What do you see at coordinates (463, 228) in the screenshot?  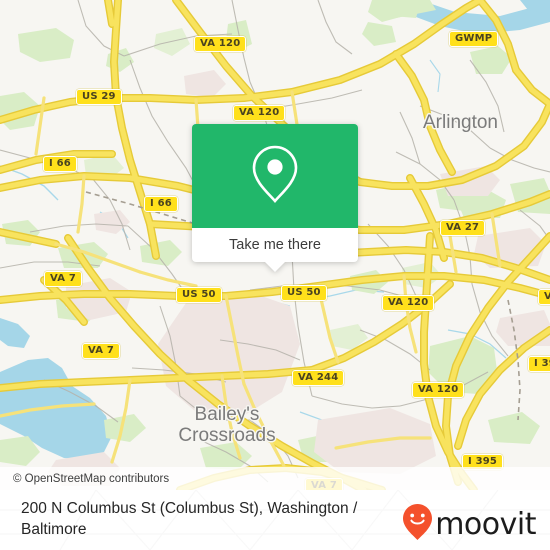 I see `road-shield: VA 27` at bounding box center [463, 228].